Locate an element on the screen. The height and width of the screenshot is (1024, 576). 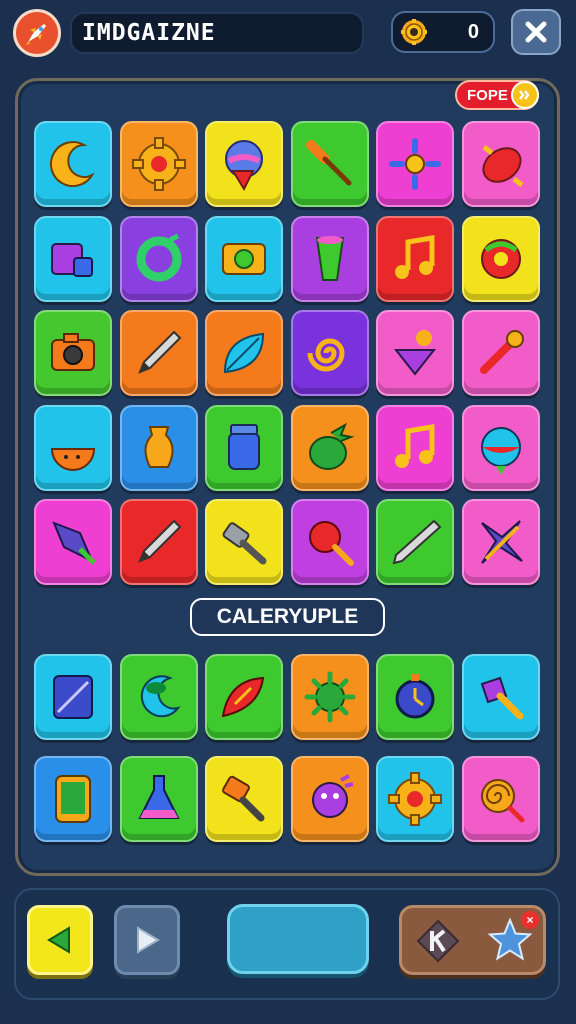
lollipop-icon is located at coordinates (331, 543).